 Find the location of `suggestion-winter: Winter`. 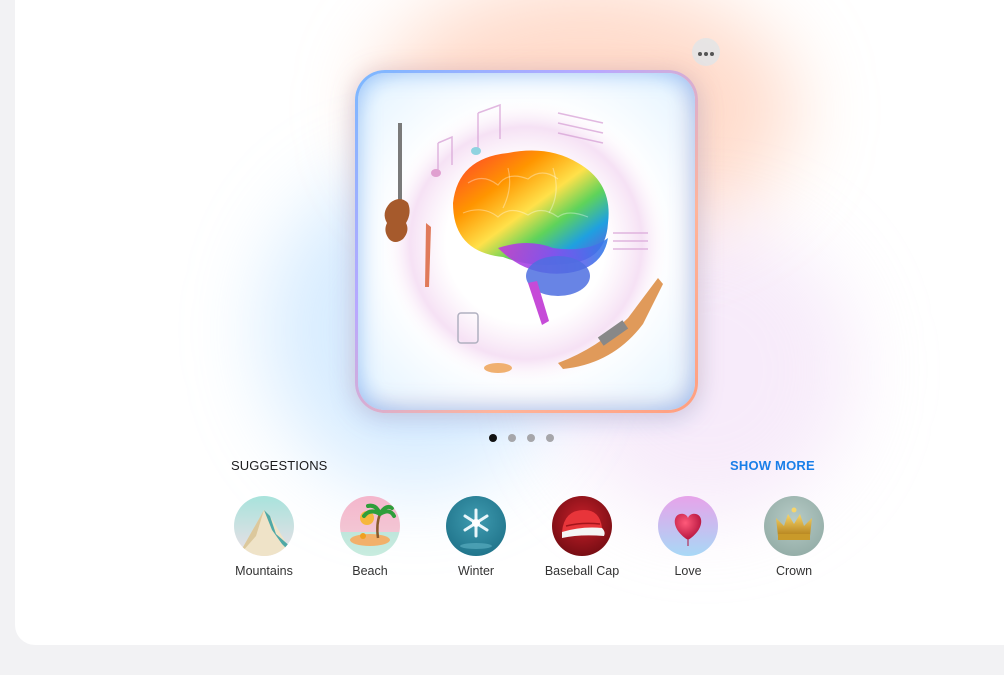

suggestion-winter: Winter is located at coordinates (476, 537).